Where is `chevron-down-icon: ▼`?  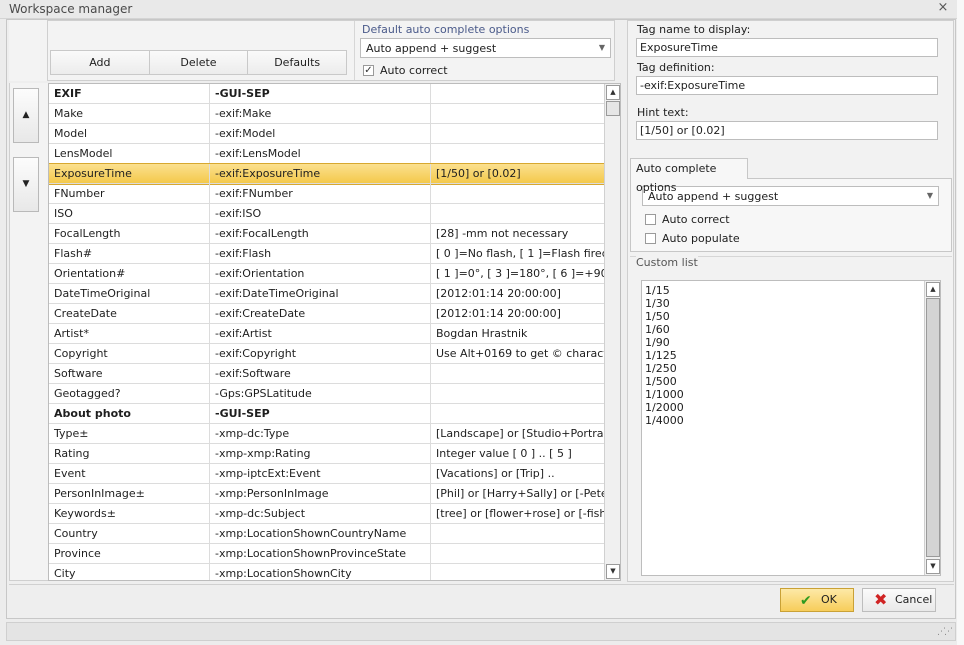 chevron-down-icon: ▼ is located at coordinates (929, 195).